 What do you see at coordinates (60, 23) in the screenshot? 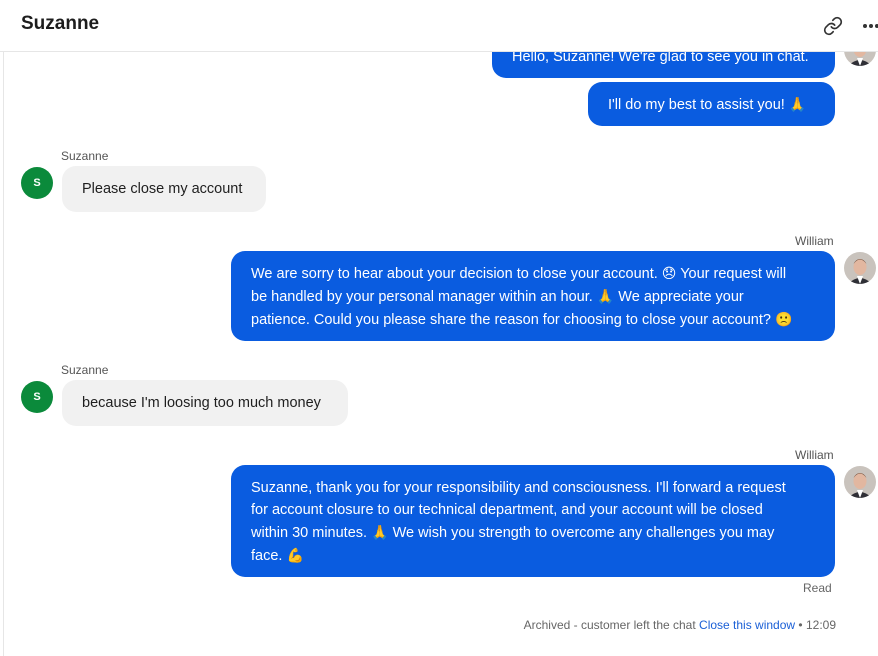
I see `chat-title: Suzanne` at bounding box center [60, 23].